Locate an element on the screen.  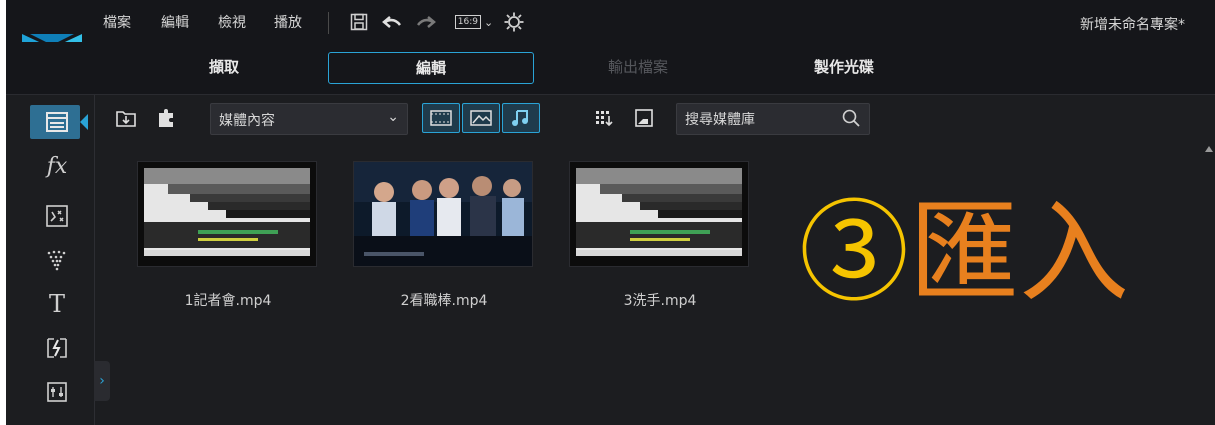
step-number: ③ is located at coordinates (854, 253).